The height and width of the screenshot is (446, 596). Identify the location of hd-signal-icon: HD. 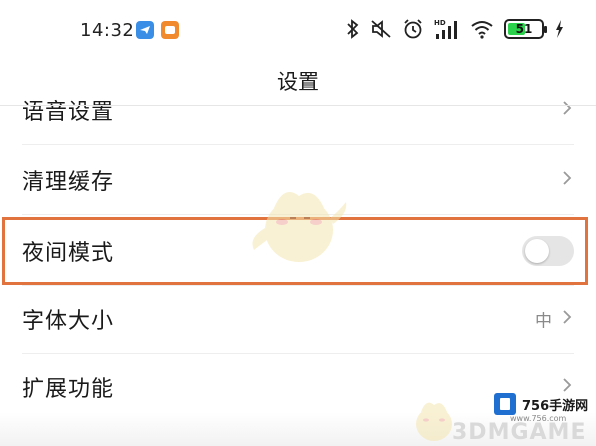
(445, 29).